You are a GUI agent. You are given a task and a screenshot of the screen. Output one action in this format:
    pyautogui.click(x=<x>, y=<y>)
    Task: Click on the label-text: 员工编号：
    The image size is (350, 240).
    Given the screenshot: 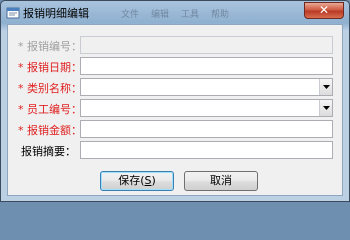 What is the action you would take?
    pyautogui.click(x=54, y=109)
    